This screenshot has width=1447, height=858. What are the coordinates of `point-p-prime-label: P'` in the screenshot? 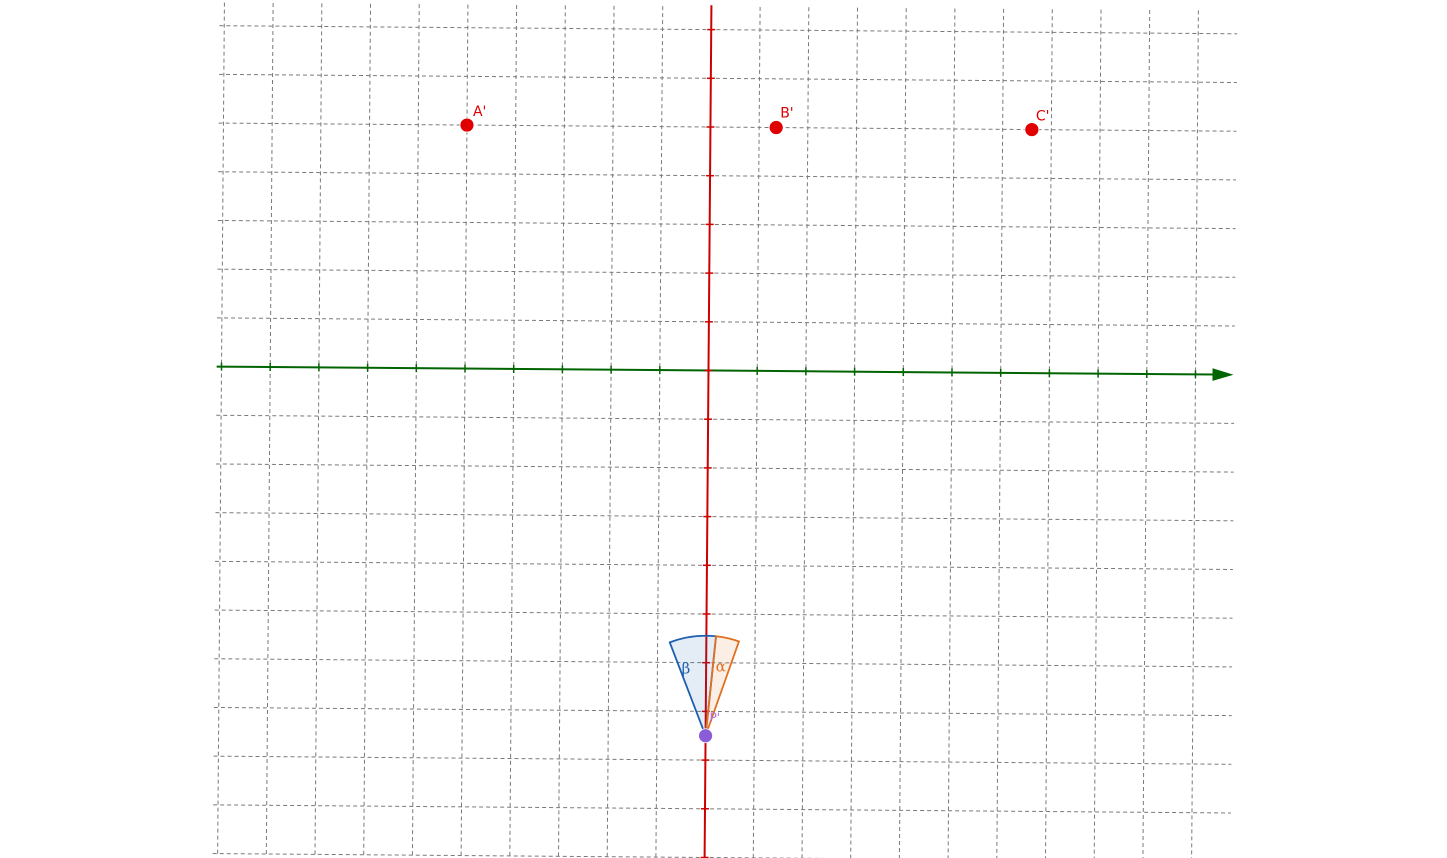 It's located at (715, 718).